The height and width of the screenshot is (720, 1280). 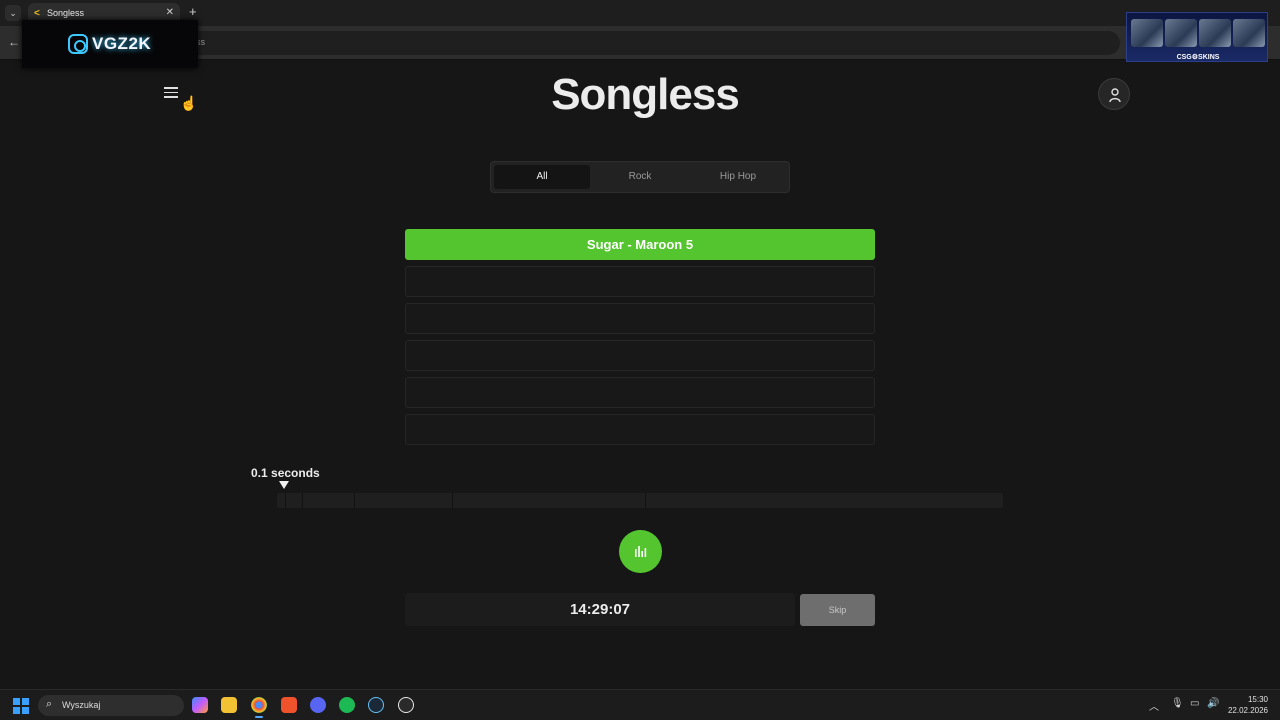 I want to click on system-clock: 15:30 22.02.2026, so click(x=1248, y=705).